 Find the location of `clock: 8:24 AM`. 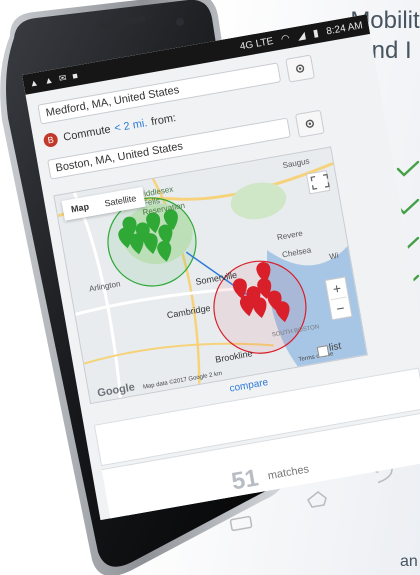

clock: 8:24 AM is located at coordinates (344, 28).